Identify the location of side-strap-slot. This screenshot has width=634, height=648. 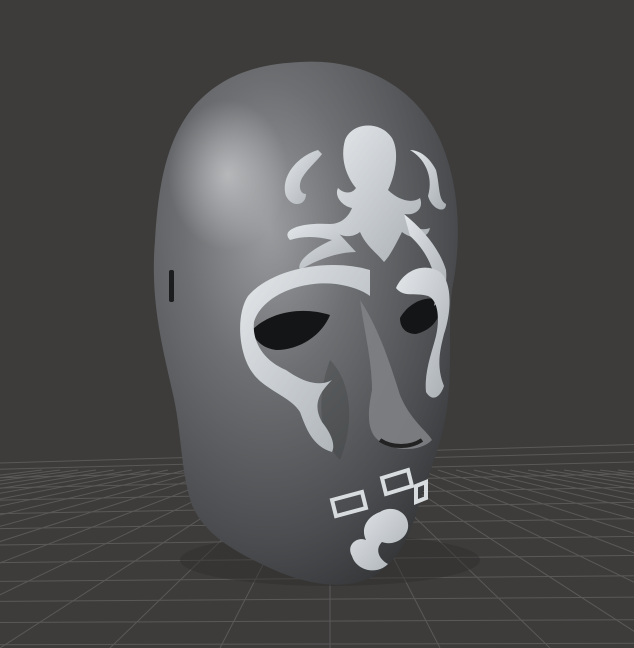
(171, 286).